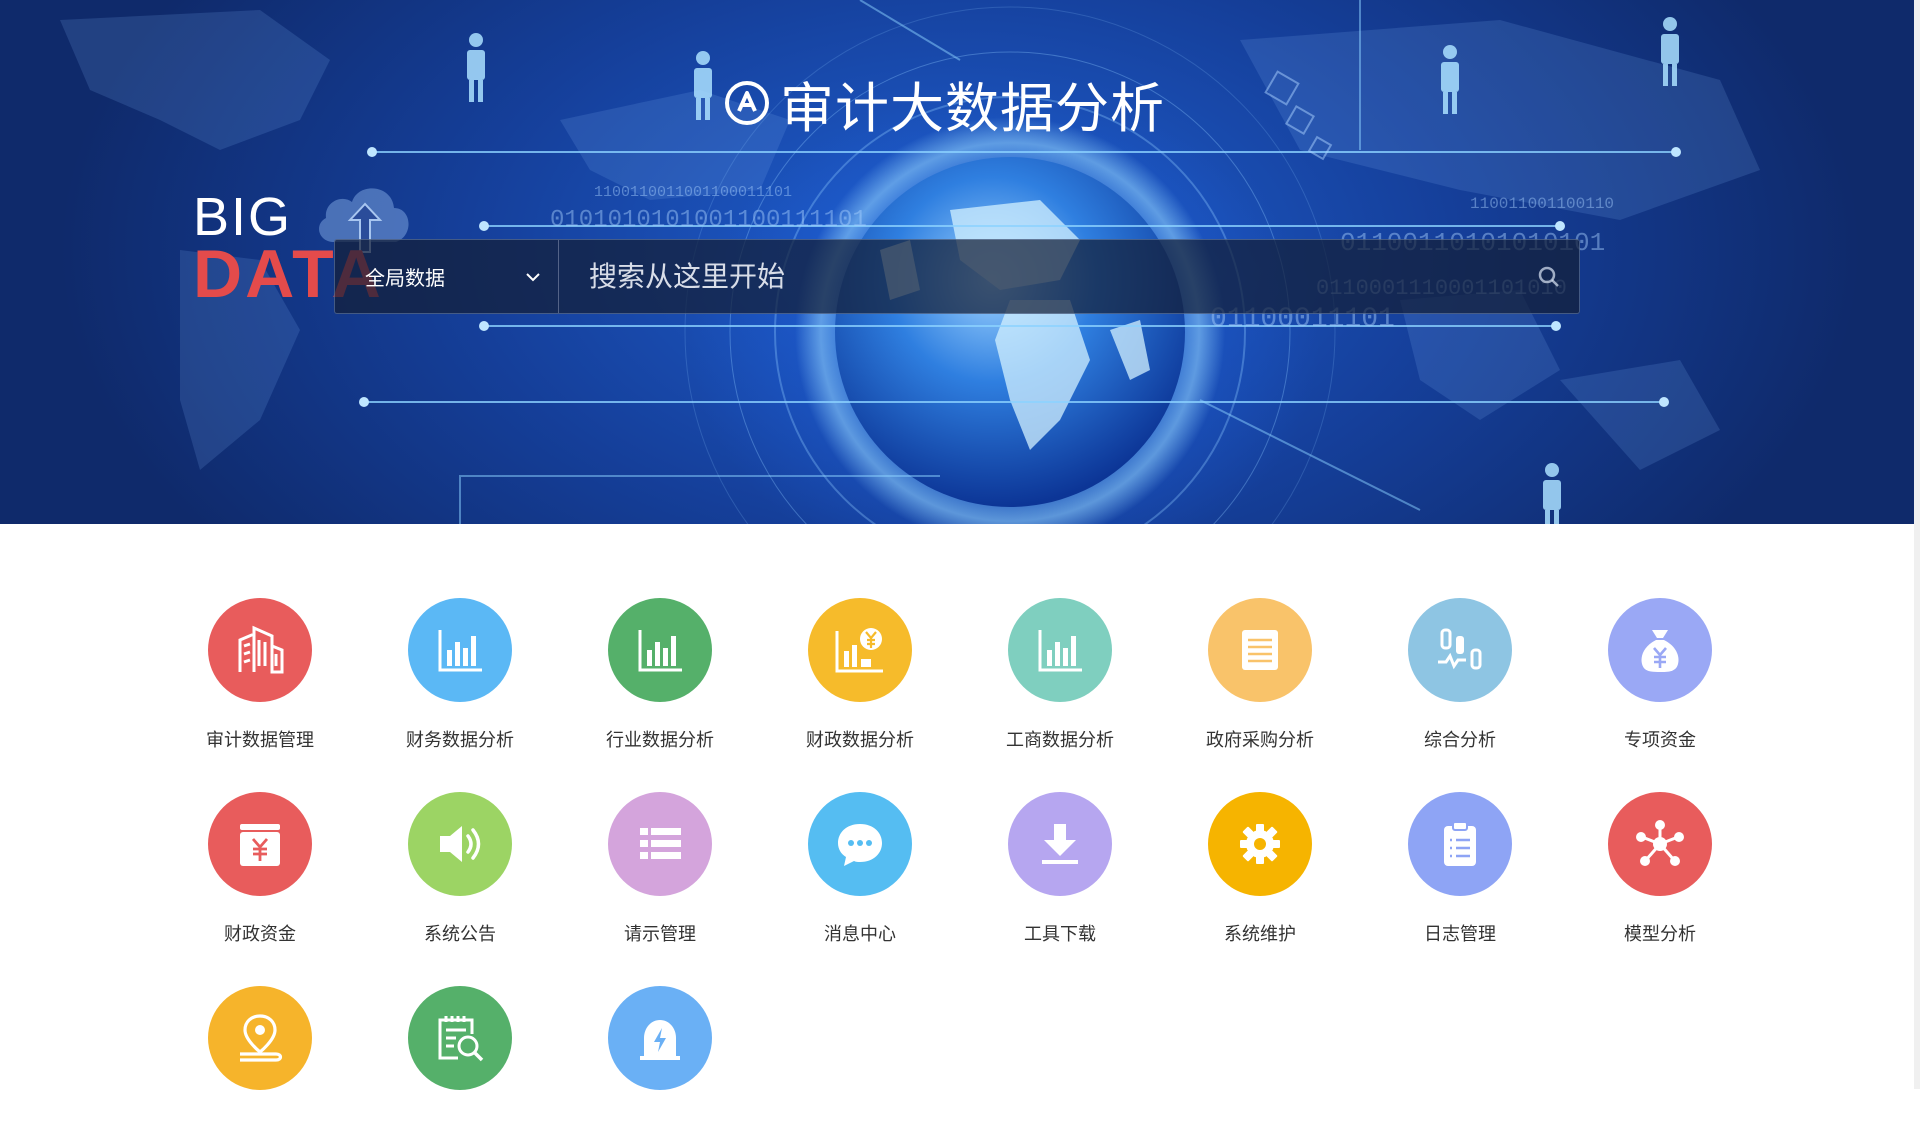  I want to click on app-label: 日志管理, so click(1460, 934).